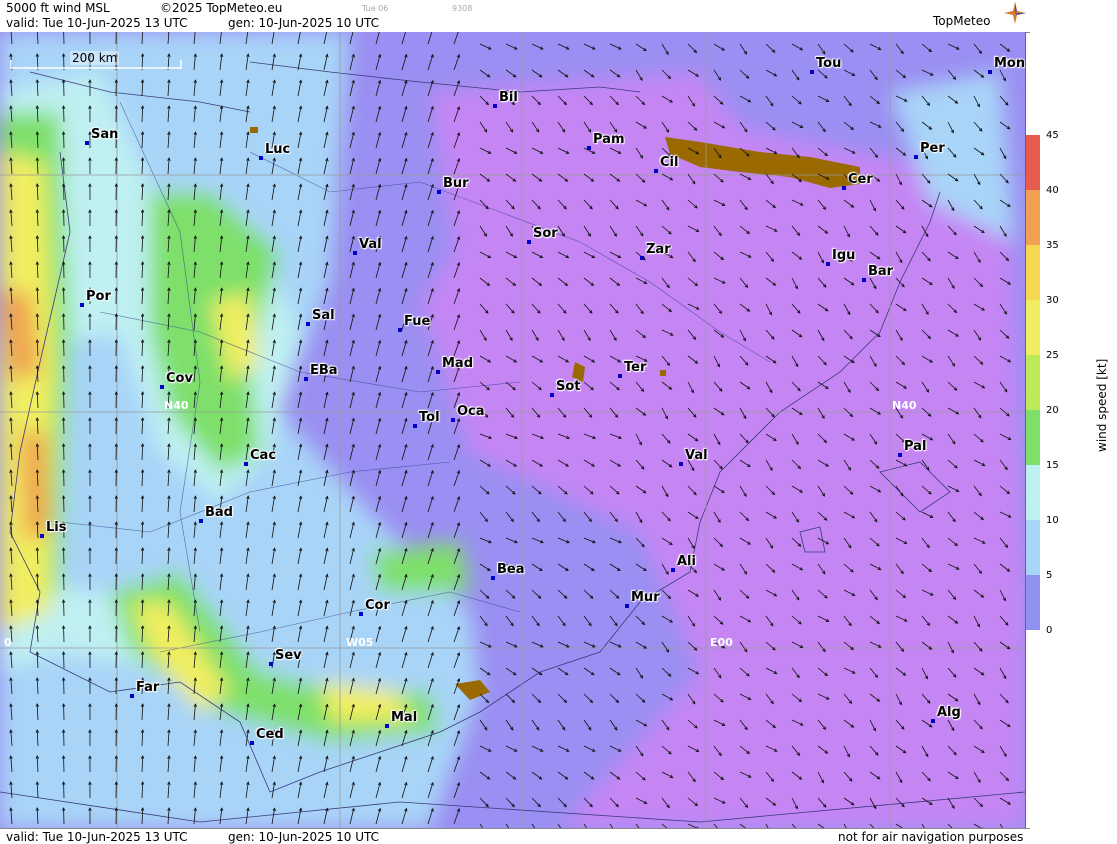  I want to click on city-label: Sev, so click(288, 655).